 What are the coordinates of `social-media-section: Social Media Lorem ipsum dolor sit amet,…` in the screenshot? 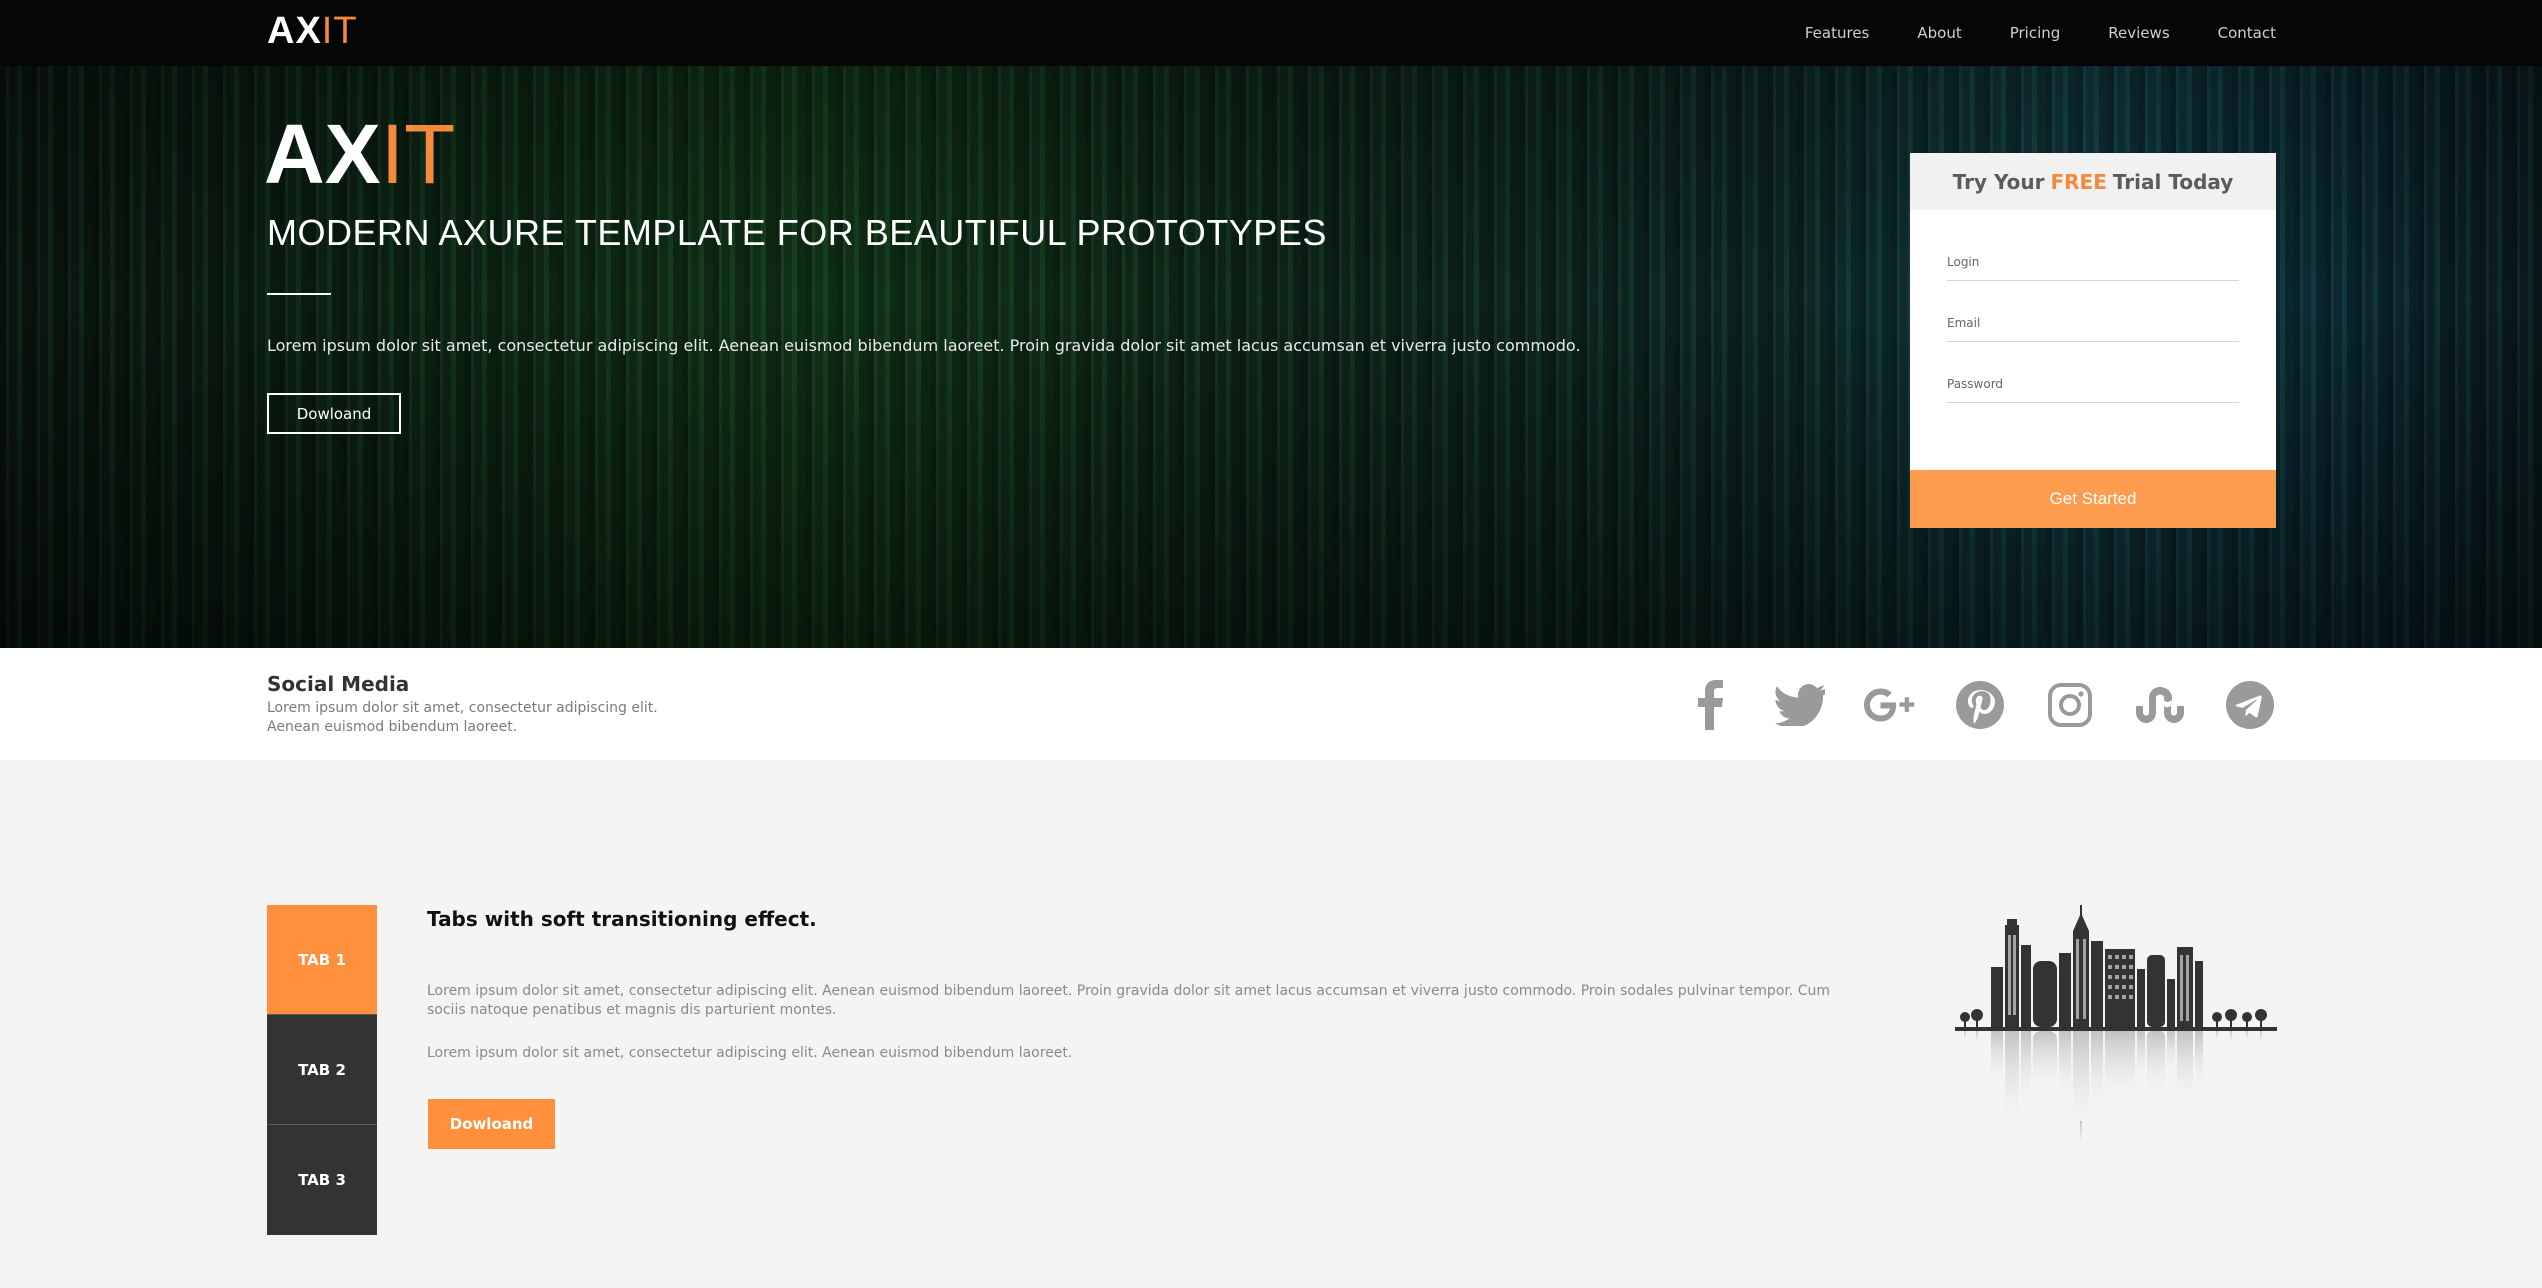 It's located at (1271, 704).